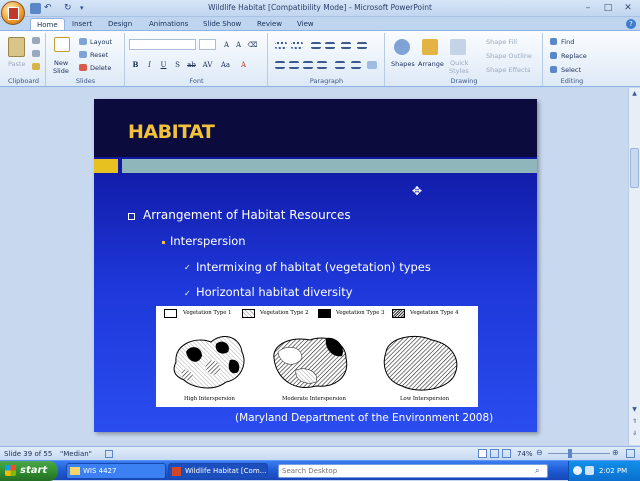 The width and height of the screenshot is (640, 481). I want to click on tray-network-icon, so click(577, 470).